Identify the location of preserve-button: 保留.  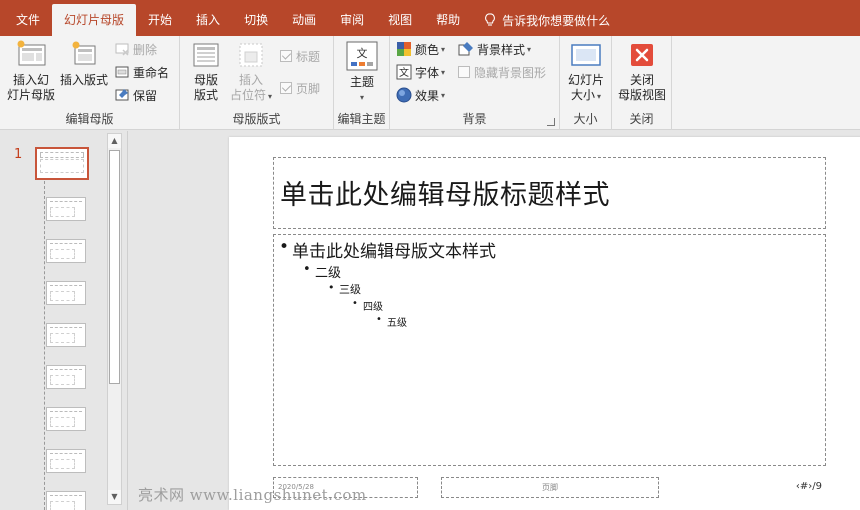
(135, 95).